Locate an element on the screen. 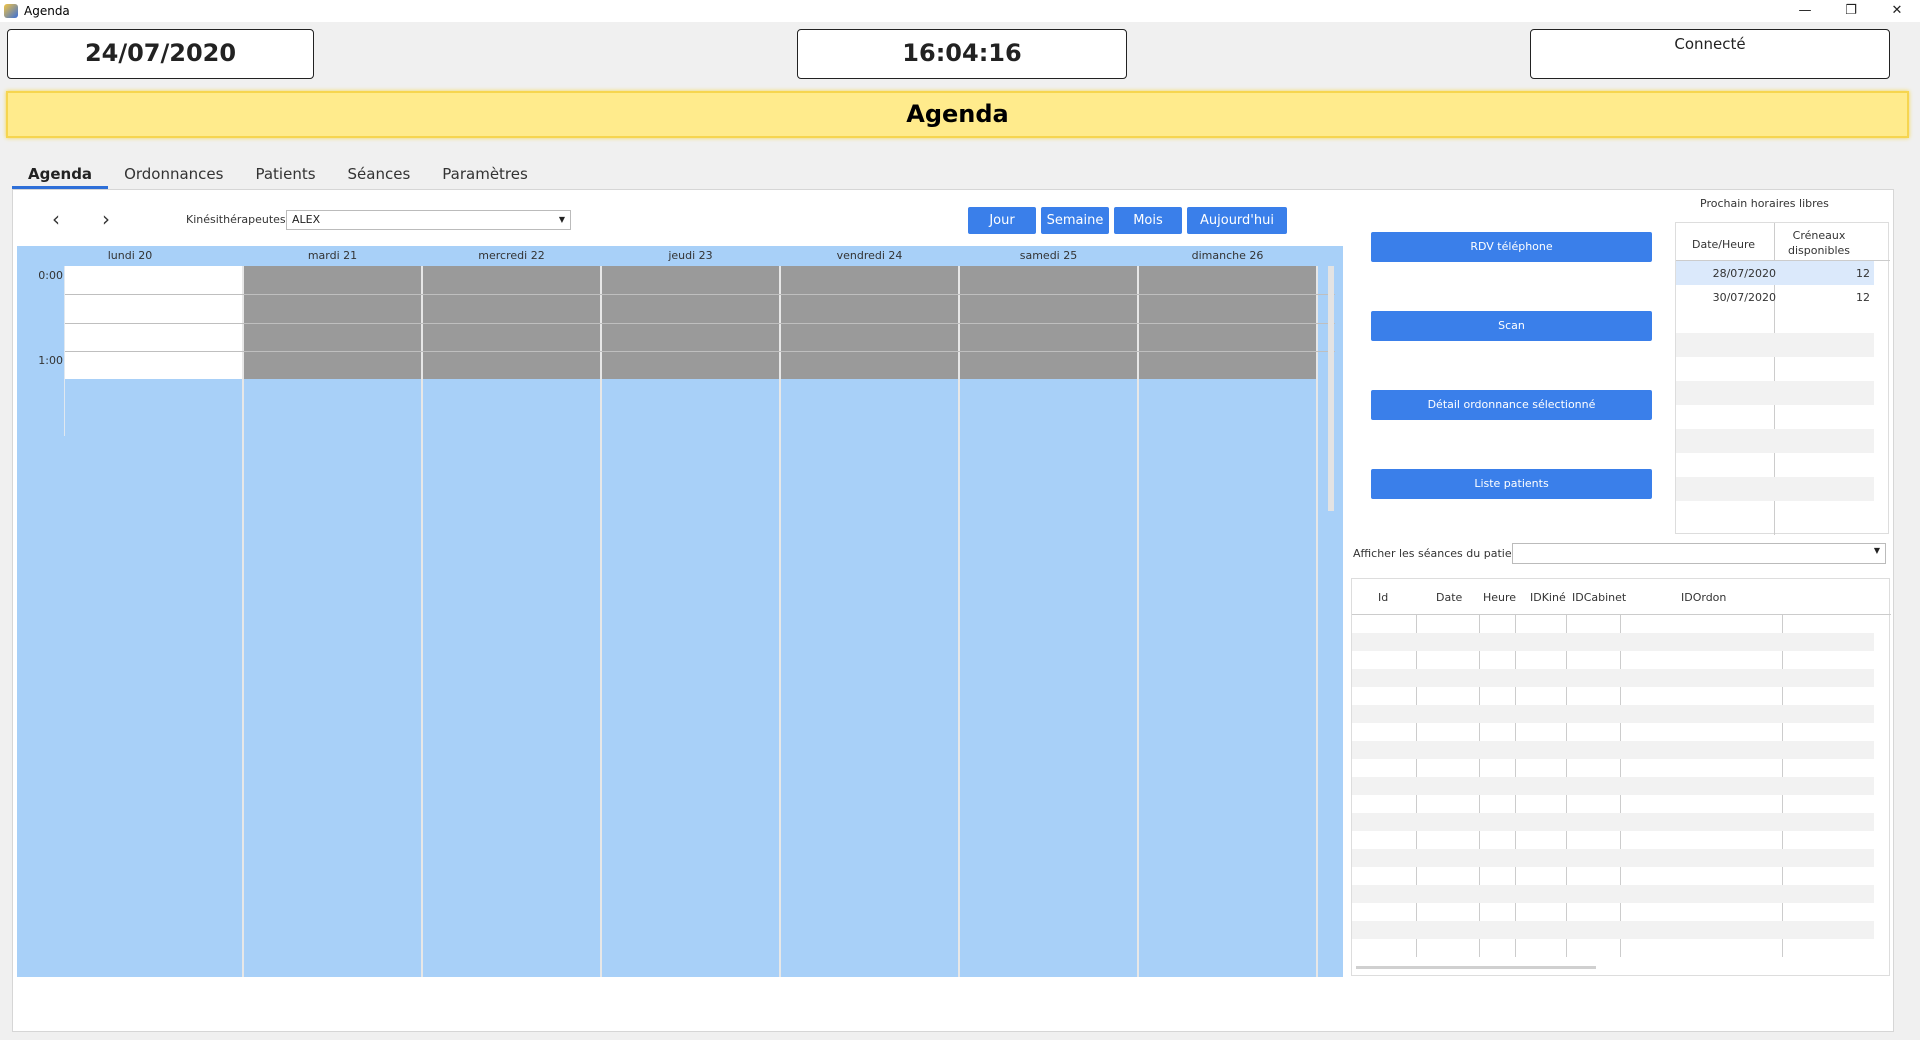 The image size is (1920, 1040). sessions-table: Id Date Heure IDKiné IDCabinet IDOrdon is located at coordinates (1621, 777).